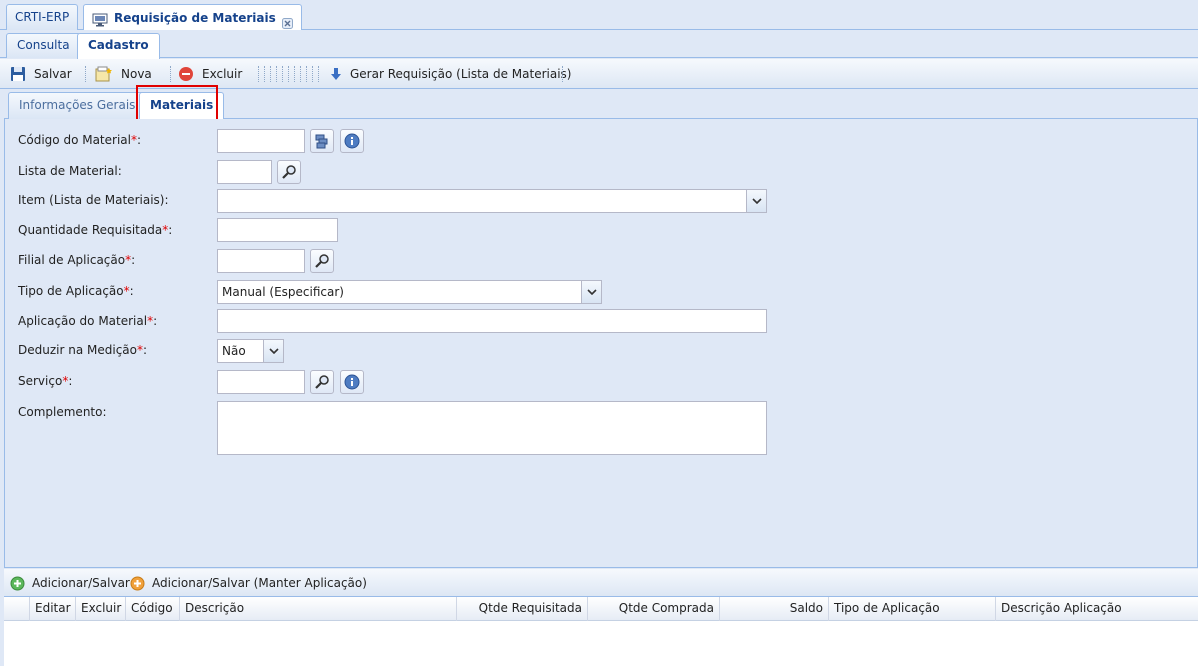  Describe the element at coordinates (277, 230) in the screenshot. I see `quantidade-input` at that location.